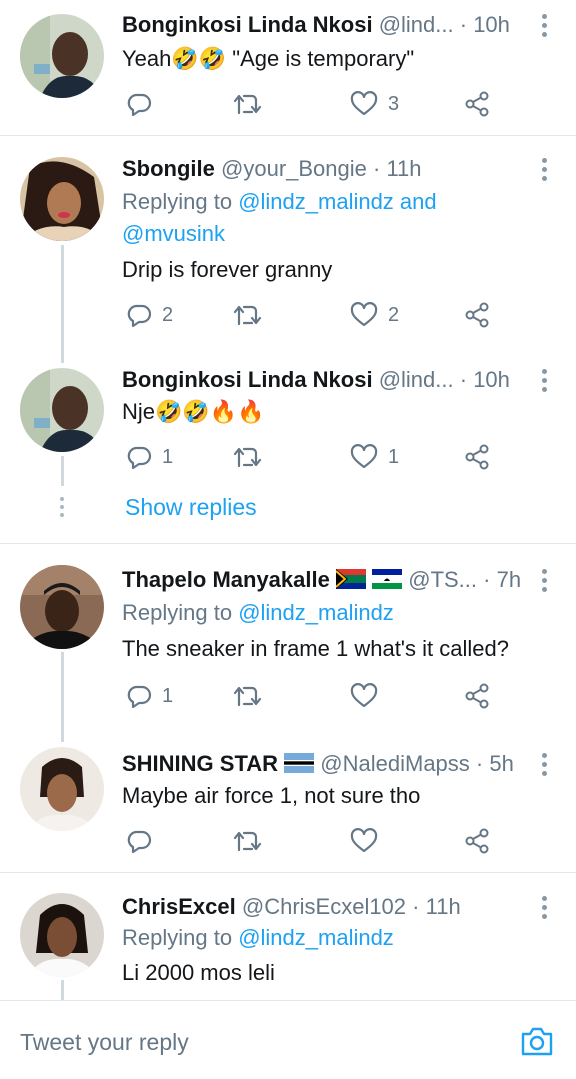  What do you see at coordinates (226, 579) in the screenshot?
I see `author-name: Thapelo Manyakalle` at bounding box center [226, 579].